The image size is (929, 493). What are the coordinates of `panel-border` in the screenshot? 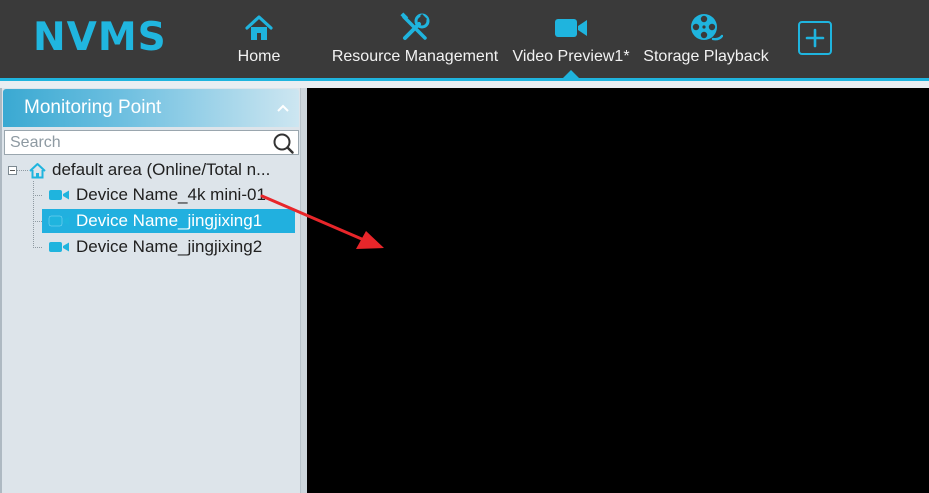 It's located at (1, 290).